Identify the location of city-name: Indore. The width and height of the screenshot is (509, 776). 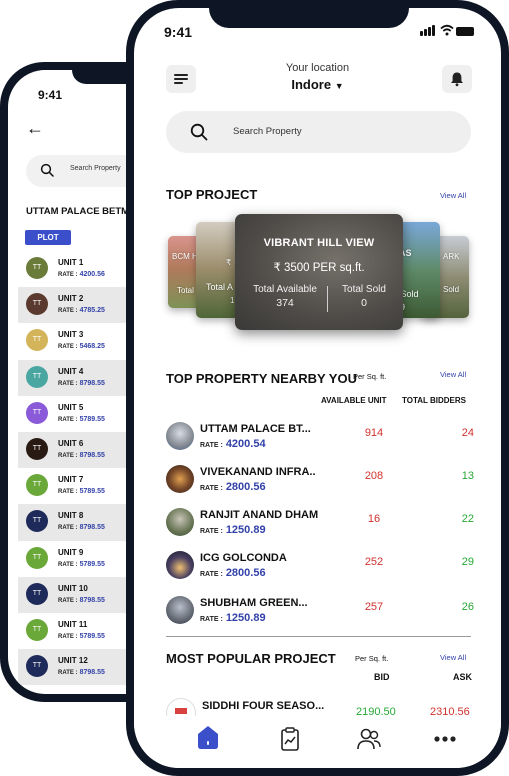
(311, 84).